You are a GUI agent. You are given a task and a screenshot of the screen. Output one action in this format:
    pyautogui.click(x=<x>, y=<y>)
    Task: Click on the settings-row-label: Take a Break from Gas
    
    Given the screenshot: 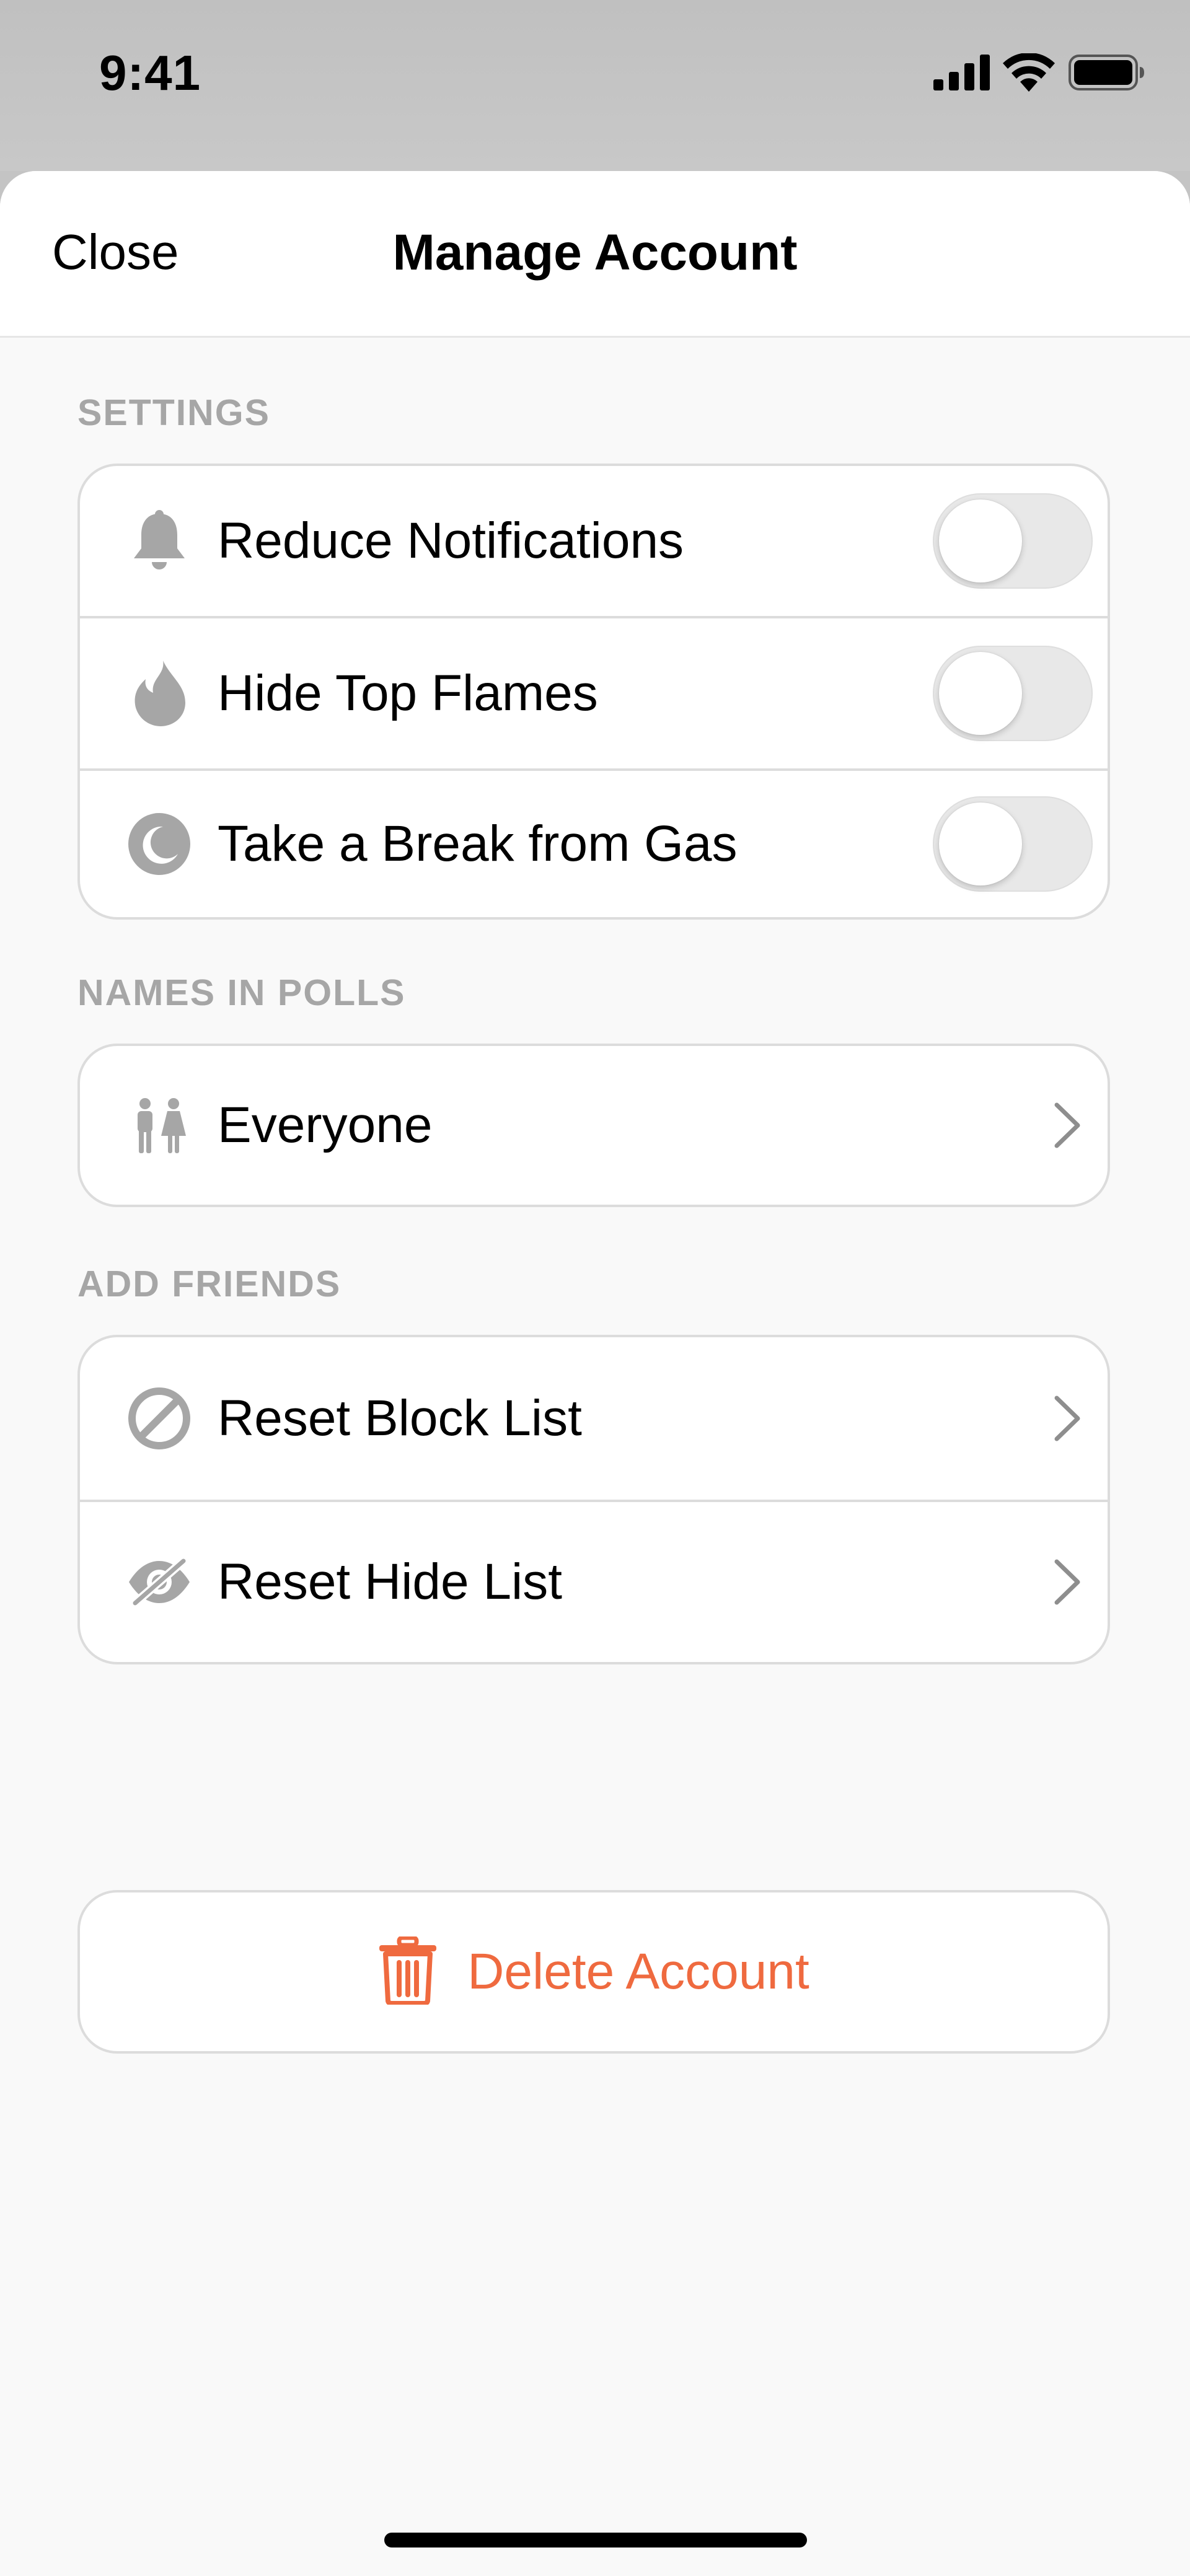 What is the action you would take?
    pyautogui.click(x=478, y=843)
    